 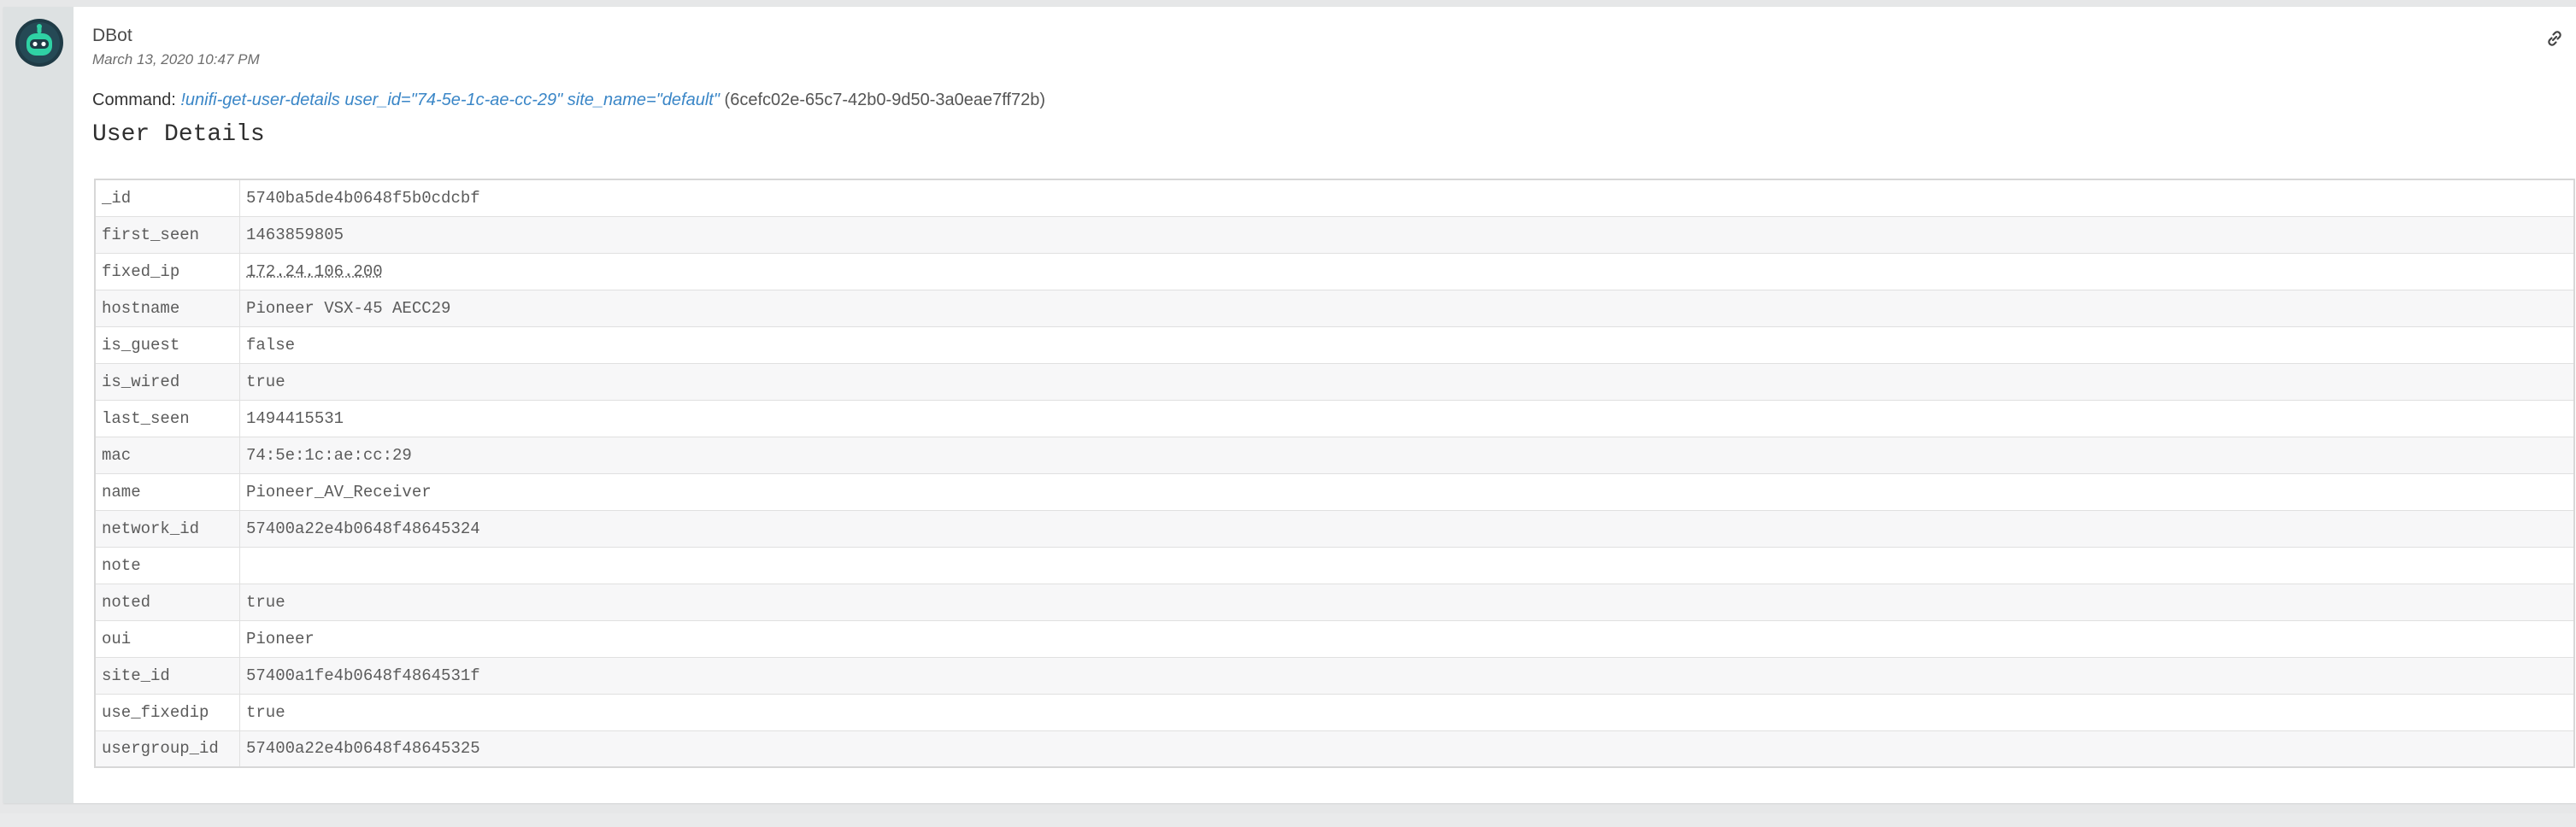 I want to click on row-key: network_id, so click(x=167, y=528).